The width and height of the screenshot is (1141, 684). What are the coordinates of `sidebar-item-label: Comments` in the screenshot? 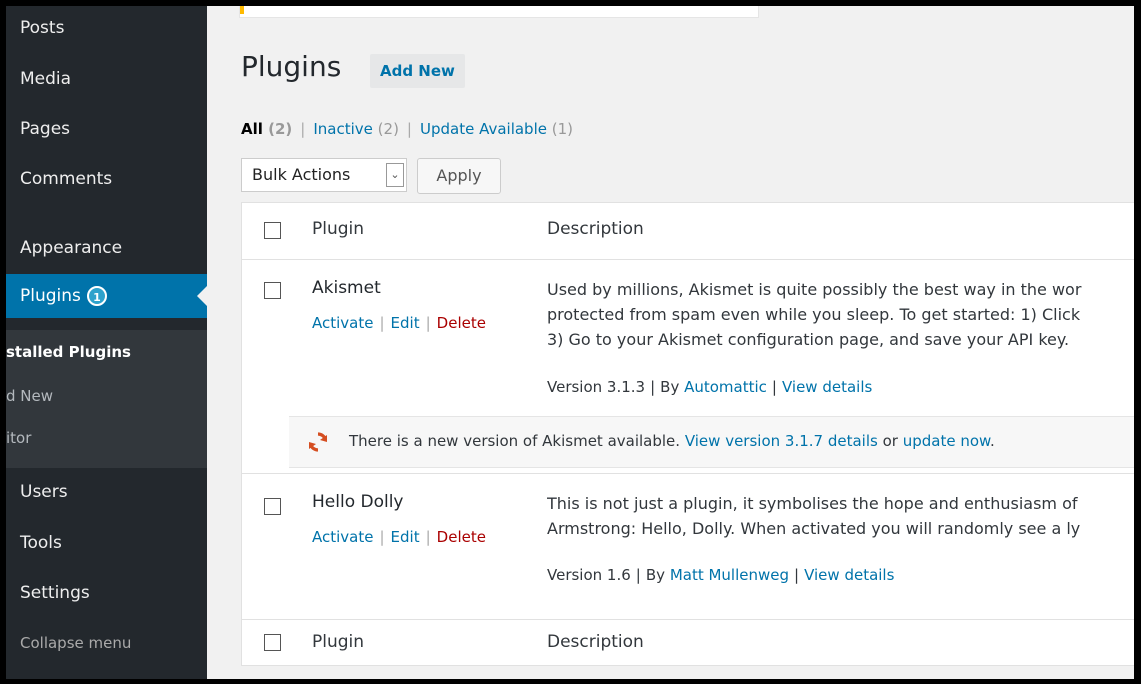 It's located at (66, 179).